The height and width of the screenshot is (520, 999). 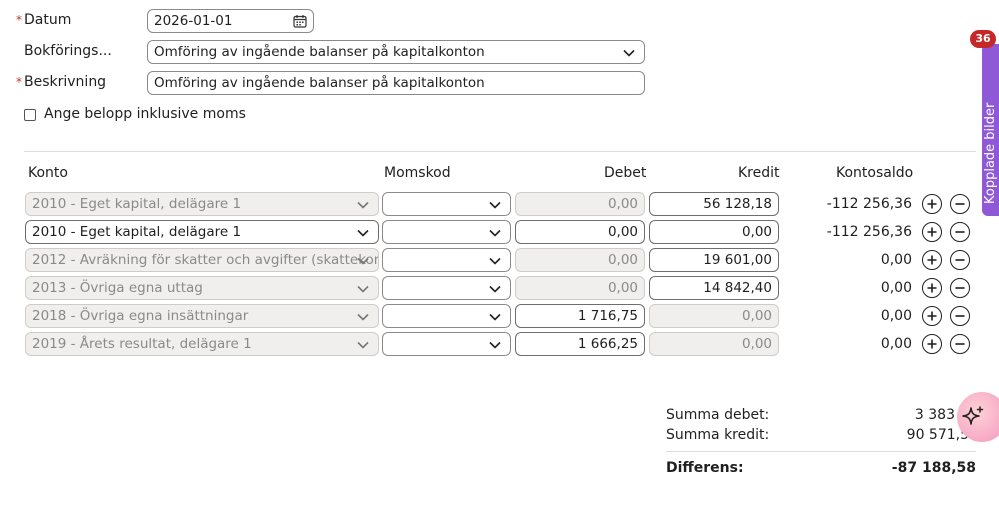 What do you see at coordinates (30, 115) in the screenshot?
I see `vat-inclusive-checkbox` at bounding box center [30, 115].